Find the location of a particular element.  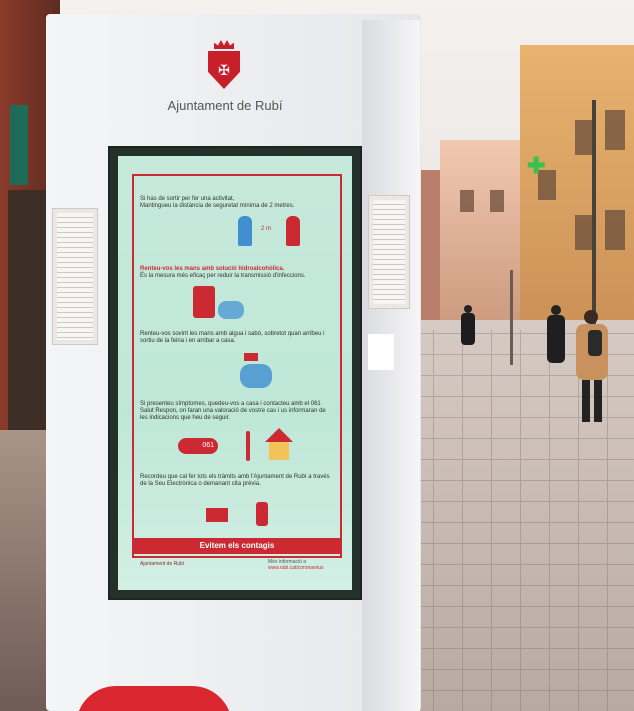

building-near is located at coordinates (577, 200).